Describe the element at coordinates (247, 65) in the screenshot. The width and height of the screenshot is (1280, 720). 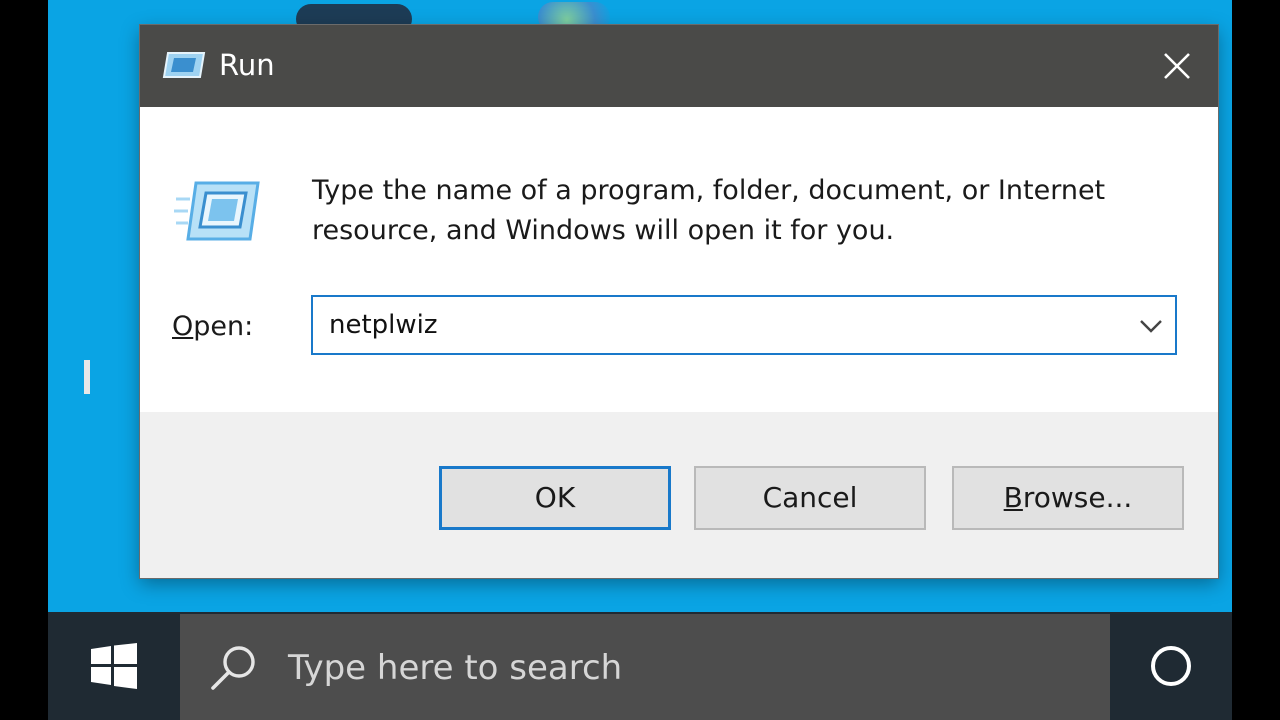
I see `dialog-title: Run` at that location.